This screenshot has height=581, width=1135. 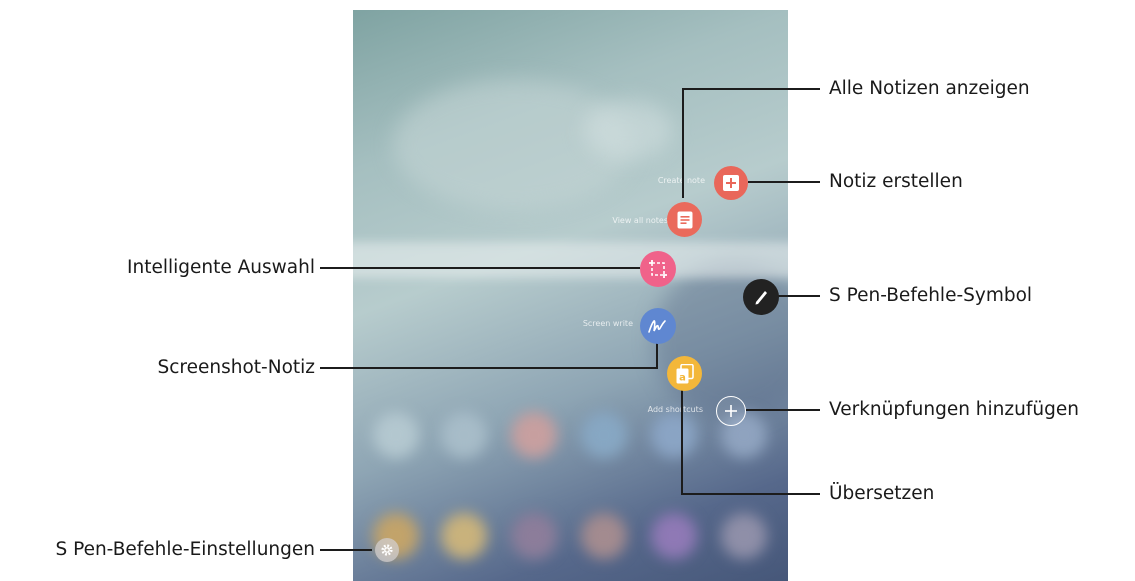 What do you see at coordinates (628, 130) in the screenshot?
I see `background-blob` at bounding box center [628, 130].